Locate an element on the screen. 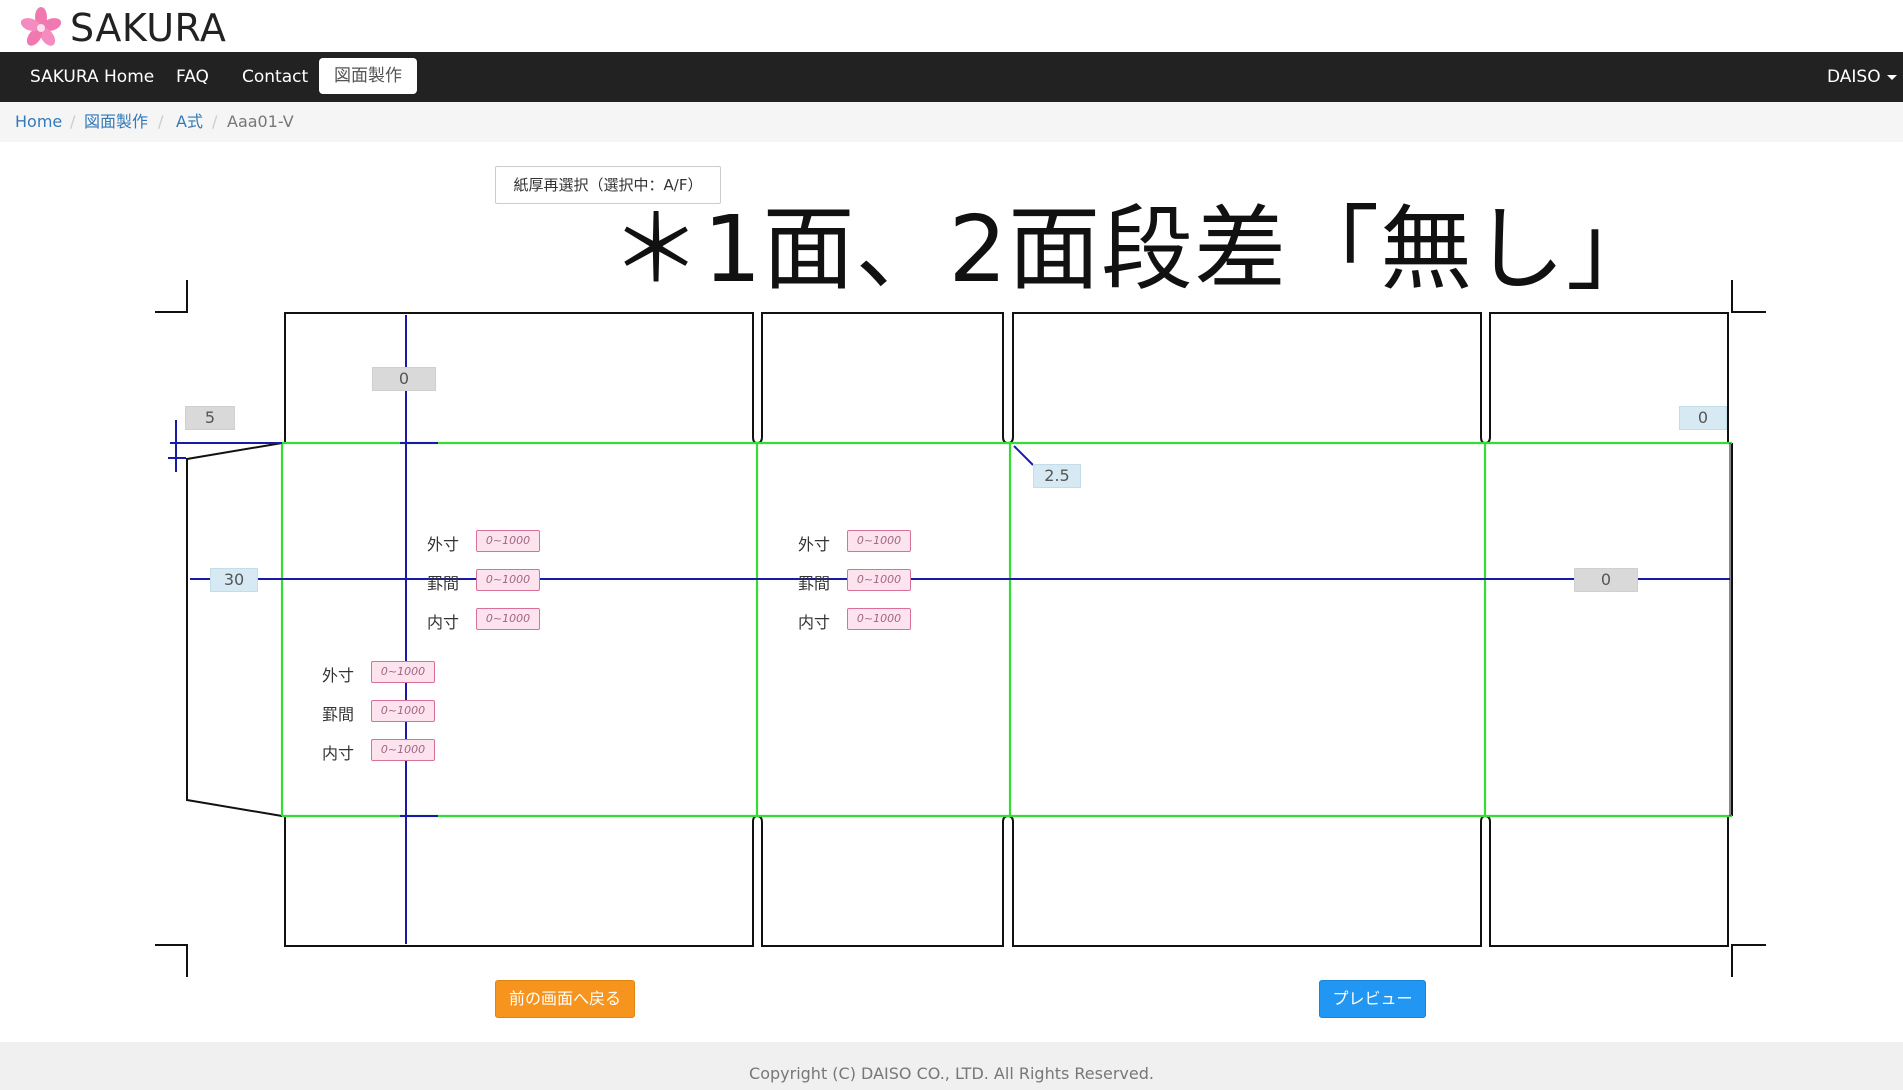 This screenshot has width=1903, height=1090. dim-top-flap: 0 is located at coordinates (404, 379).